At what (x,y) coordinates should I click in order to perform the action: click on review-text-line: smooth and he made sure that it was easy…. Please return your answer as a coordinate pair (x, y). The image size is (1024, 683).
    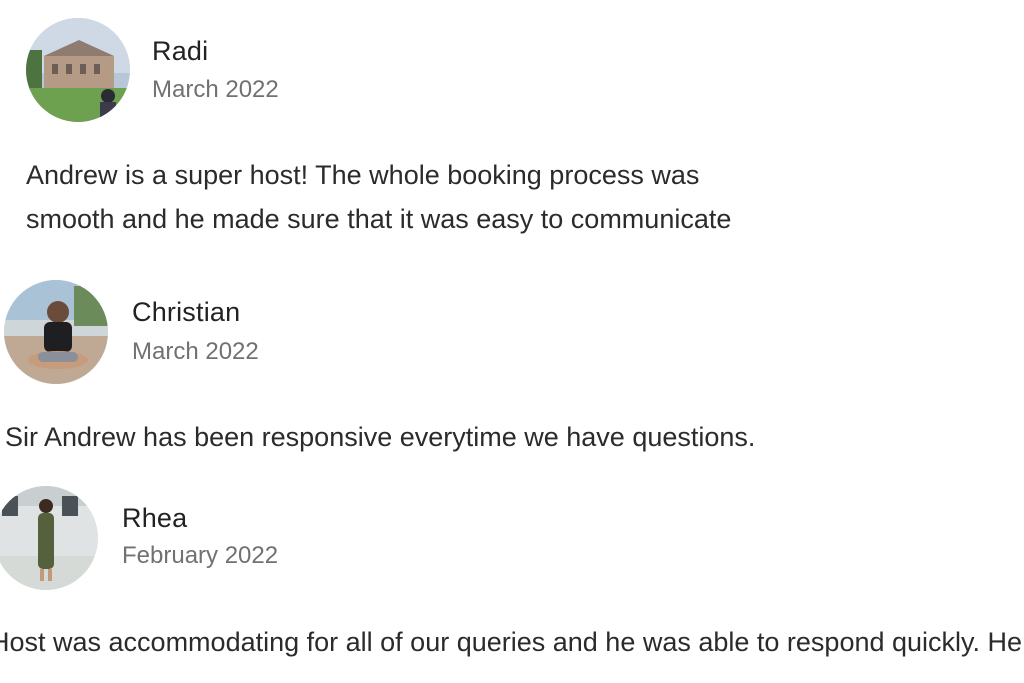
    Looking at the image, I should click on (379, 219).